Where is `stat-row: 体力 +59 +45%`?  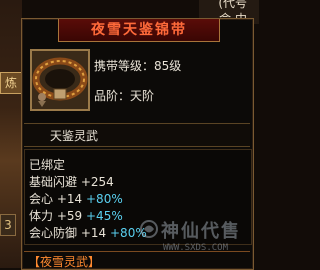 stat-row: 体力 +59 +45% is located at coordinates (76, 216).